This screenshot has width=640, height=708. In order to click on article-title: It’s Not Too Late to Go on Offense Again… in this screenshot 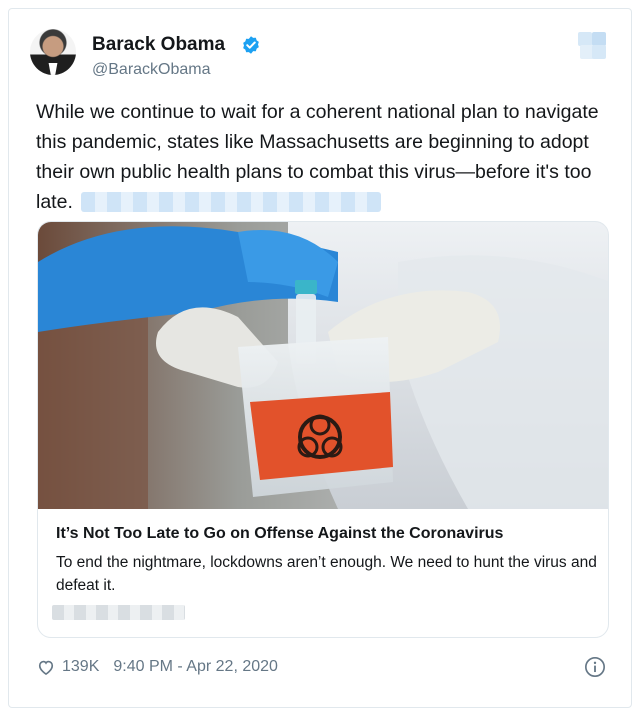, I will do `click(279, 534)`.